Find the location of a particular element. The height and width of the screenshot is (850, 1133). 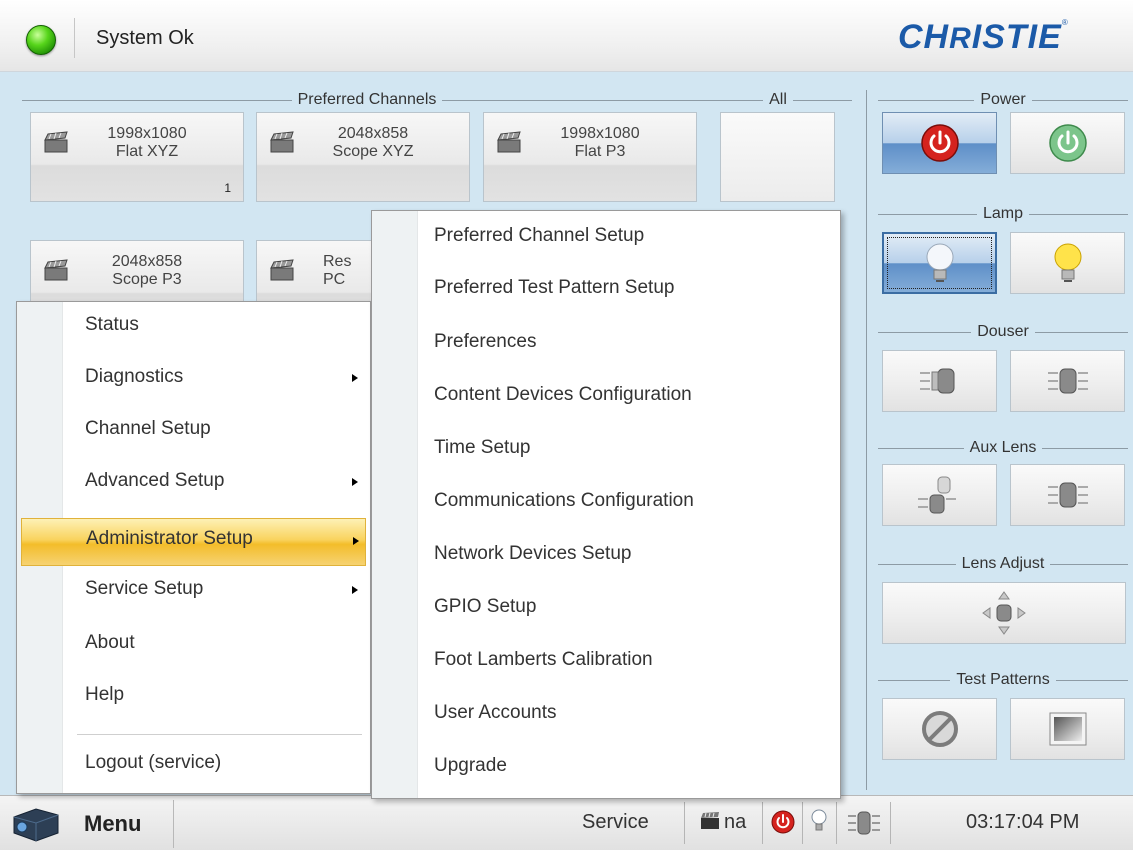

menu-item-label: Channel Setup is located at coordinates (148, 428).